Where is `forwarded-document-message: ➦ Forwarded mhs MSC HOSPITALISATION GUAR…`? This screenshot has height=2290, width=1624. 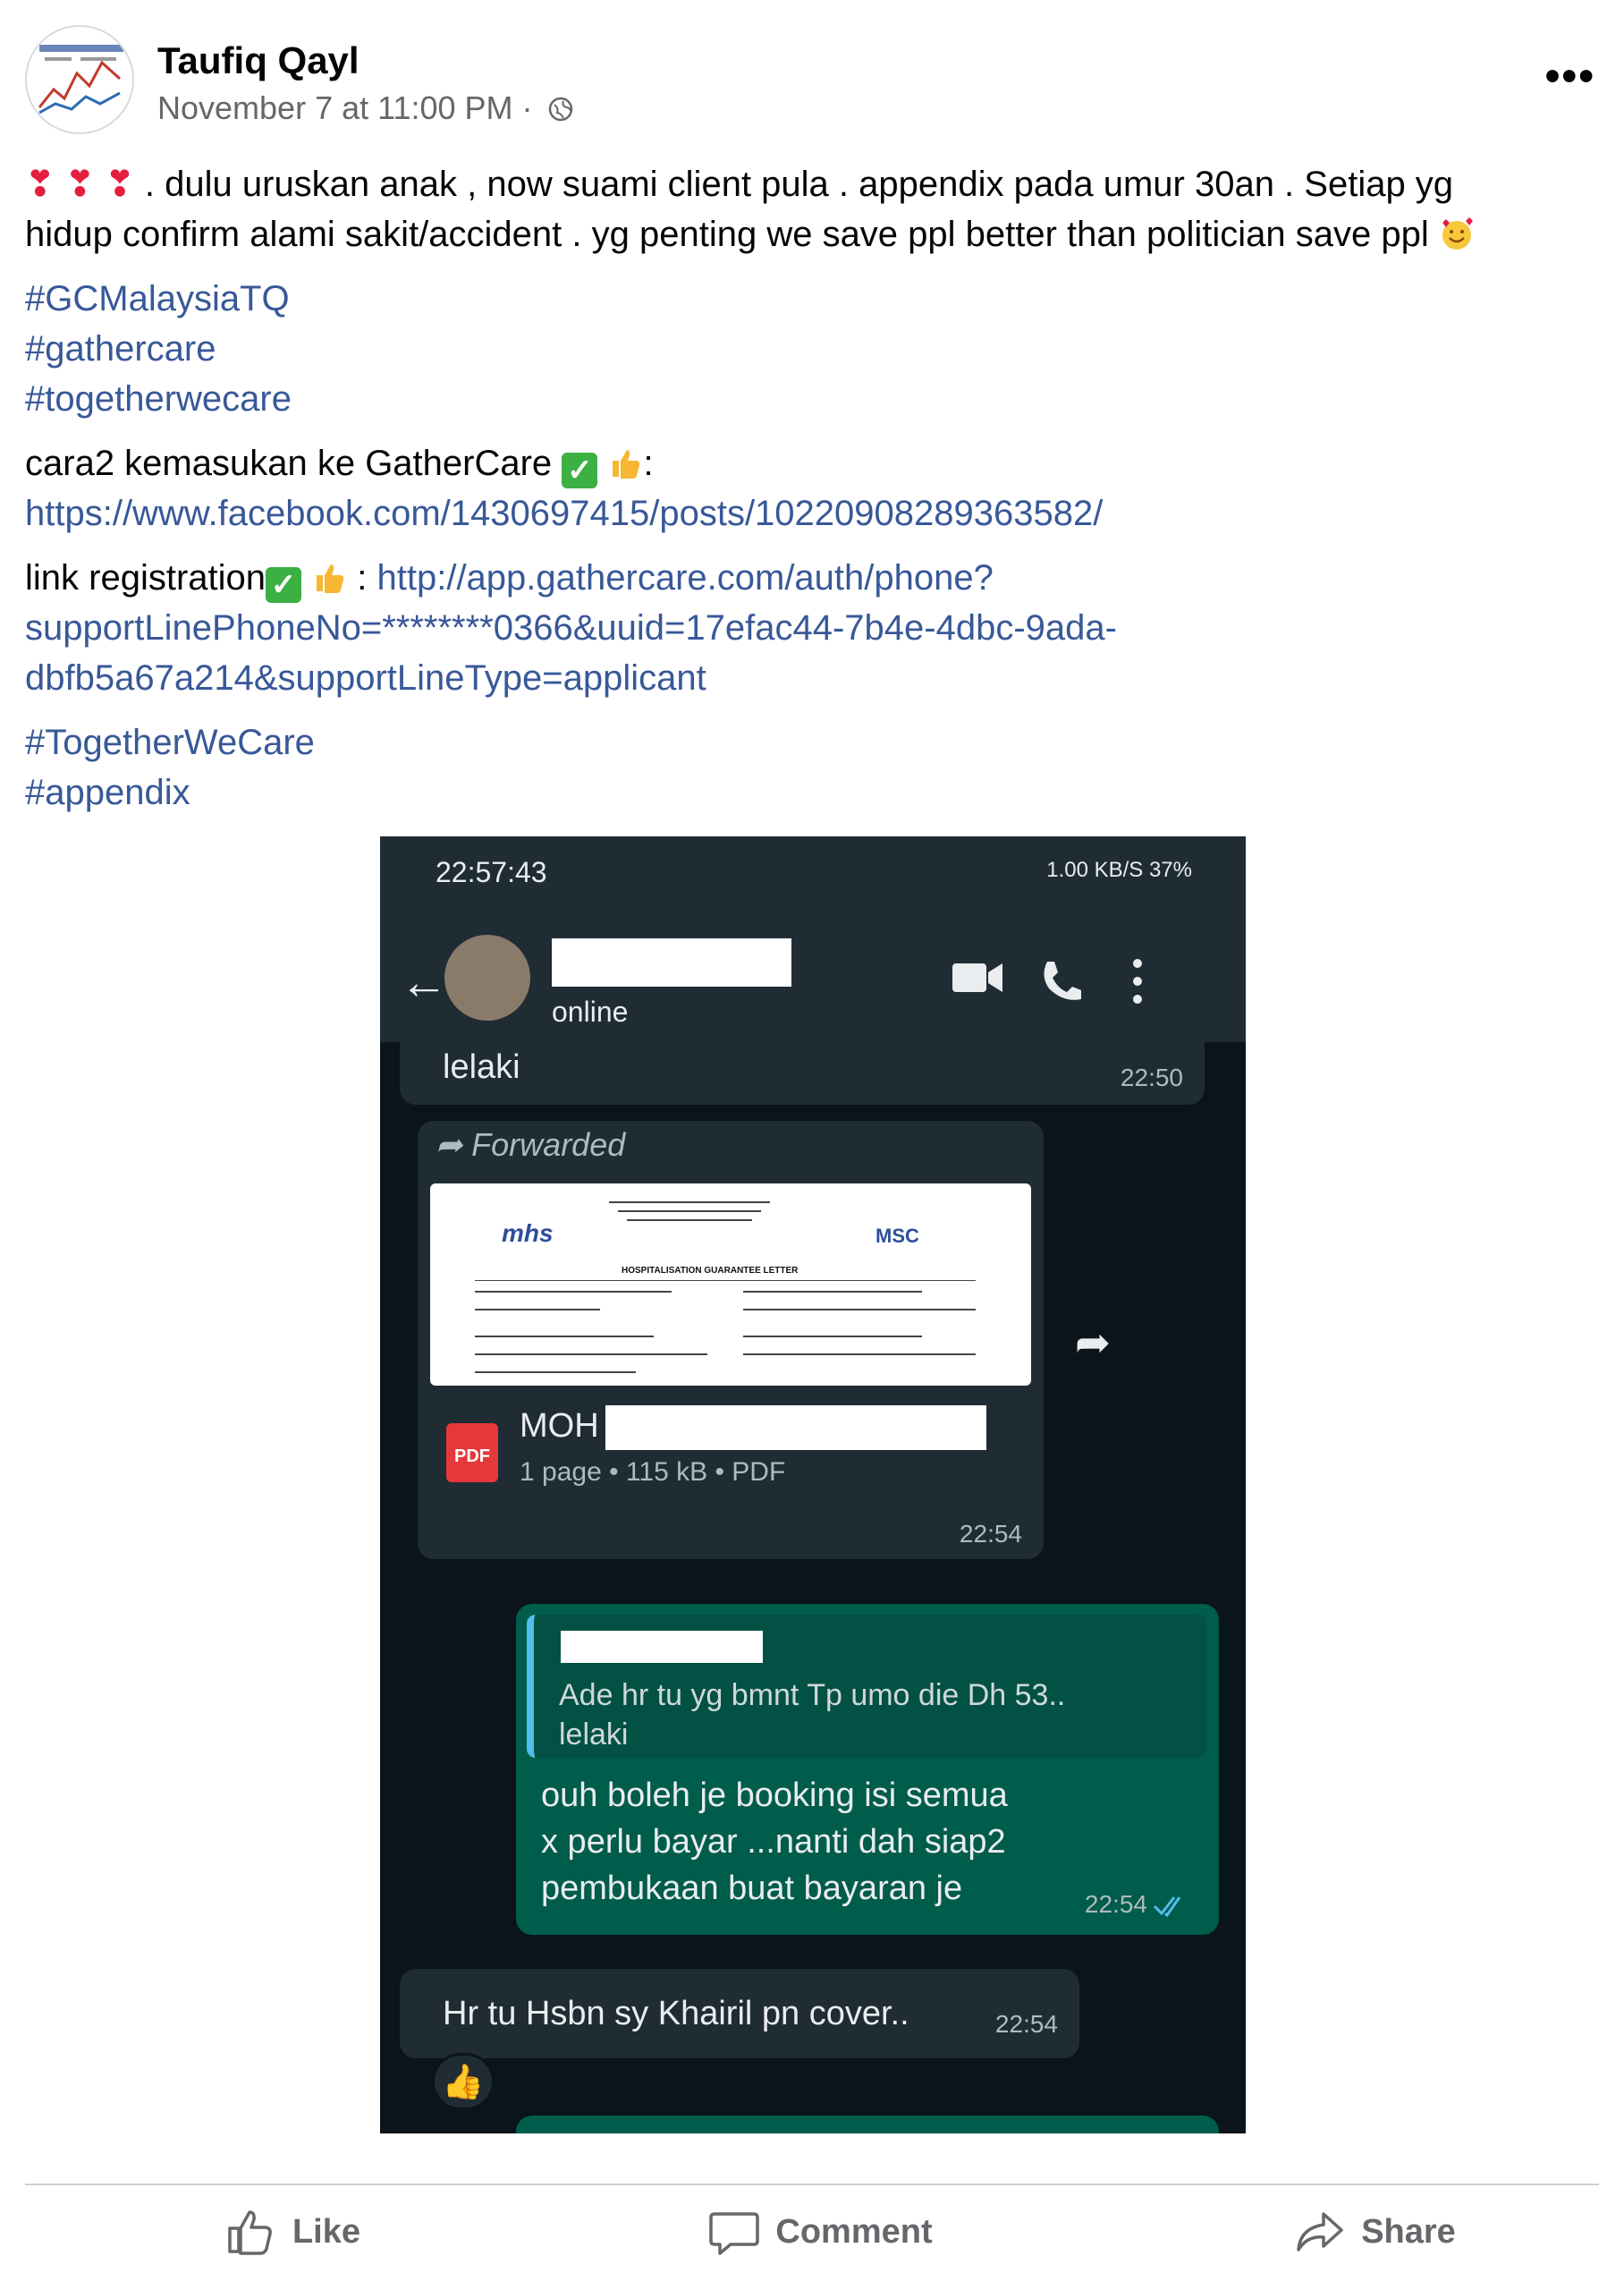 forwarded-document-message: ➦ Forwarded mhs MSC HOSPITALISATION GUAR… is located at coordinates (731, 1340).